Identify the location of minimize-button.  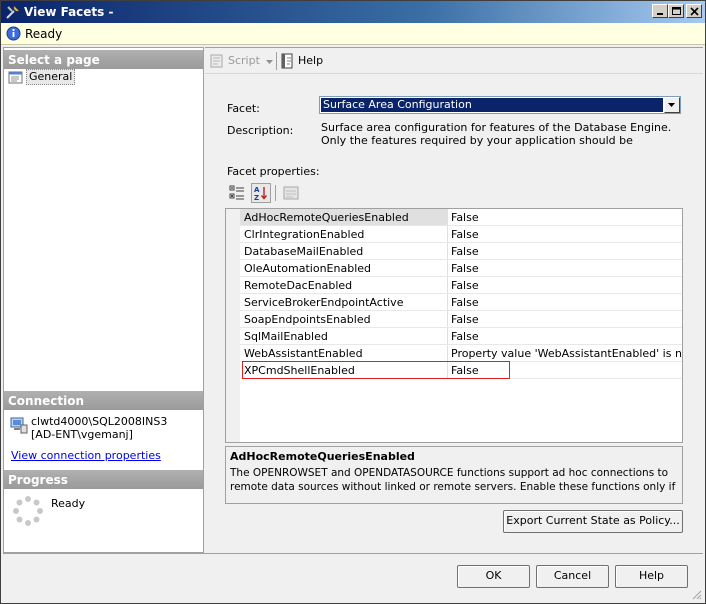
(660, 11).